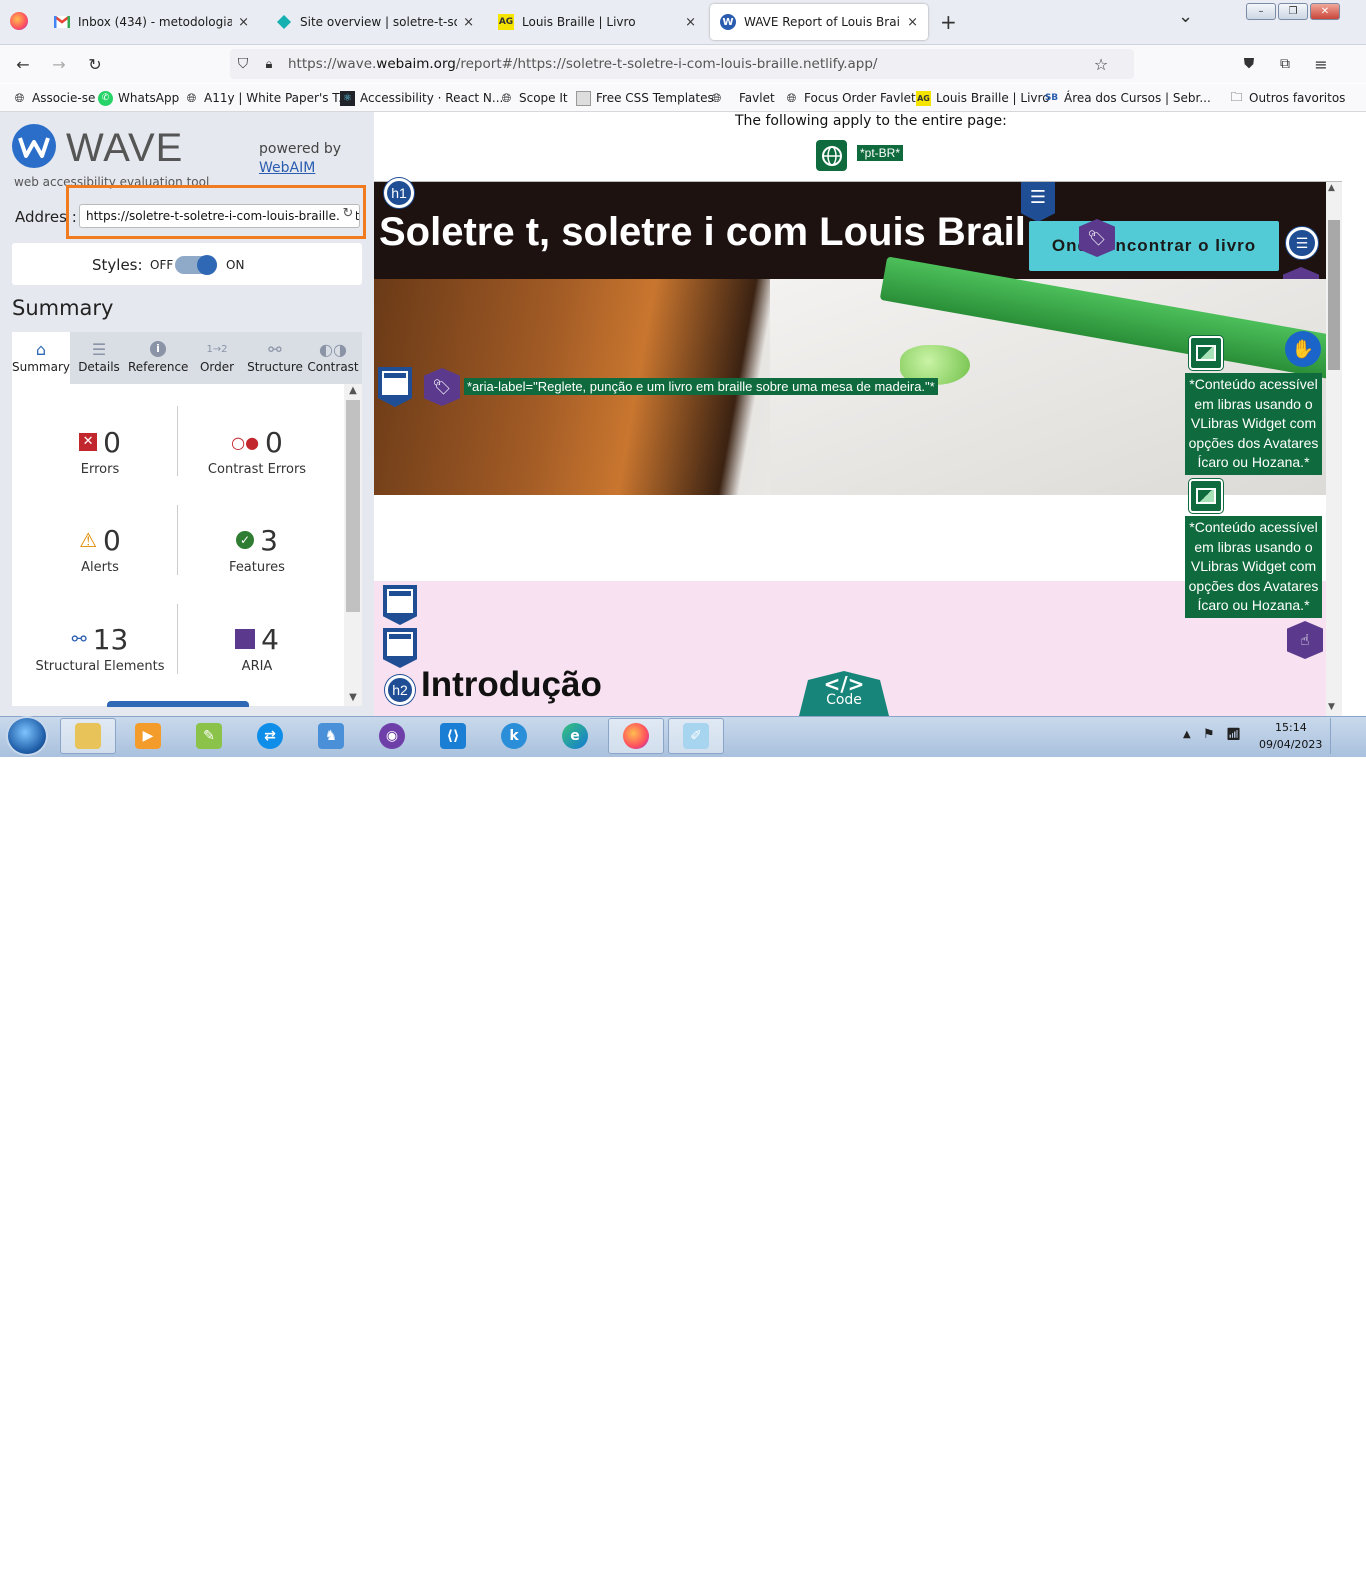  What do you see at coordinates (100, 469) in the screenshot?
I see `errors-label: Errors` at bounding box center [100, 469].